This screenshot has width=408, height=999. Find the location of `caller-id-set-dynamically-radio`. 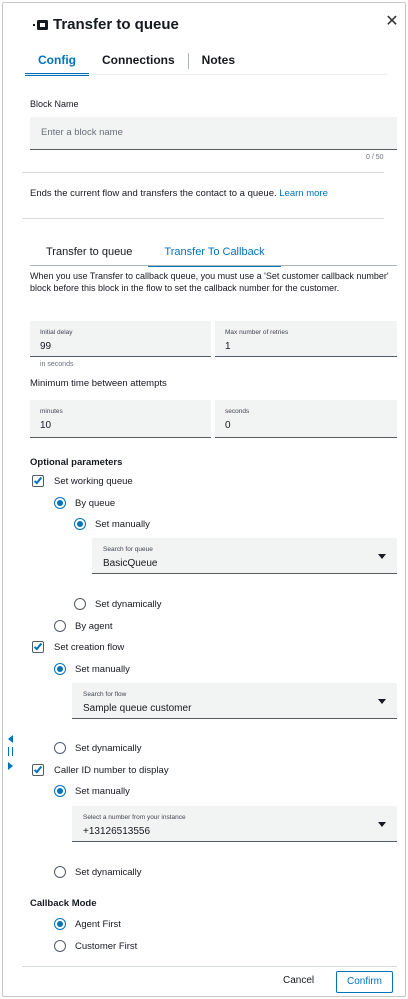

caller-id-set-dynamically-radio is located at coordinates (60, 872).